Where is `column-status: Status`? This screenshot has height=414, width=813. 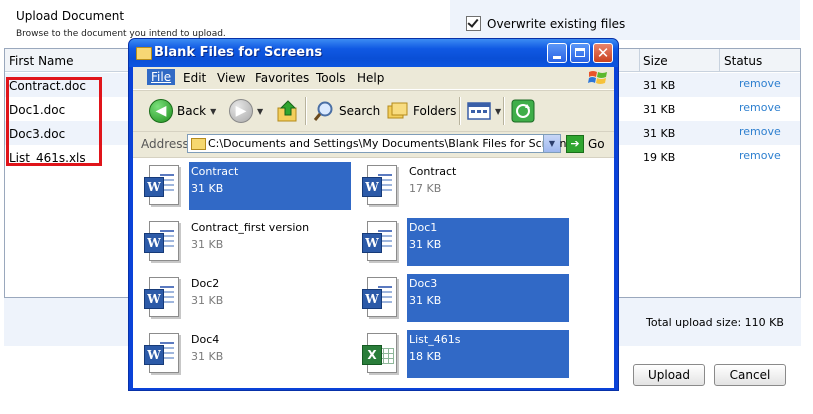 column-status: Status is located at coordinates (743, 61).